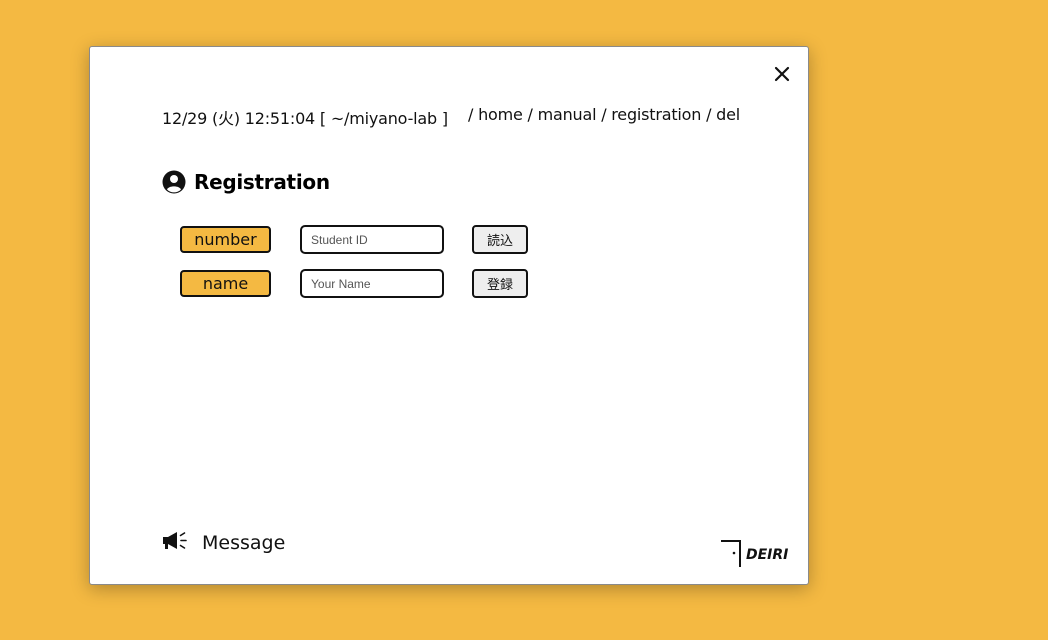 This screenshot has width=1048, height=640. I want to click on status-line: 12/29 (火) 12:51:04 [ ~/miyano-lab ], so click(305, 118).